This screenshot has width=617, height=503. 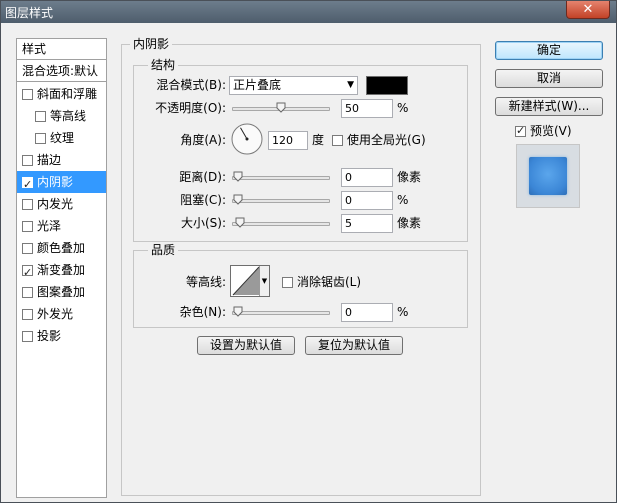 I want to click on shadow-color-swatch, so click(x=387, y=85).